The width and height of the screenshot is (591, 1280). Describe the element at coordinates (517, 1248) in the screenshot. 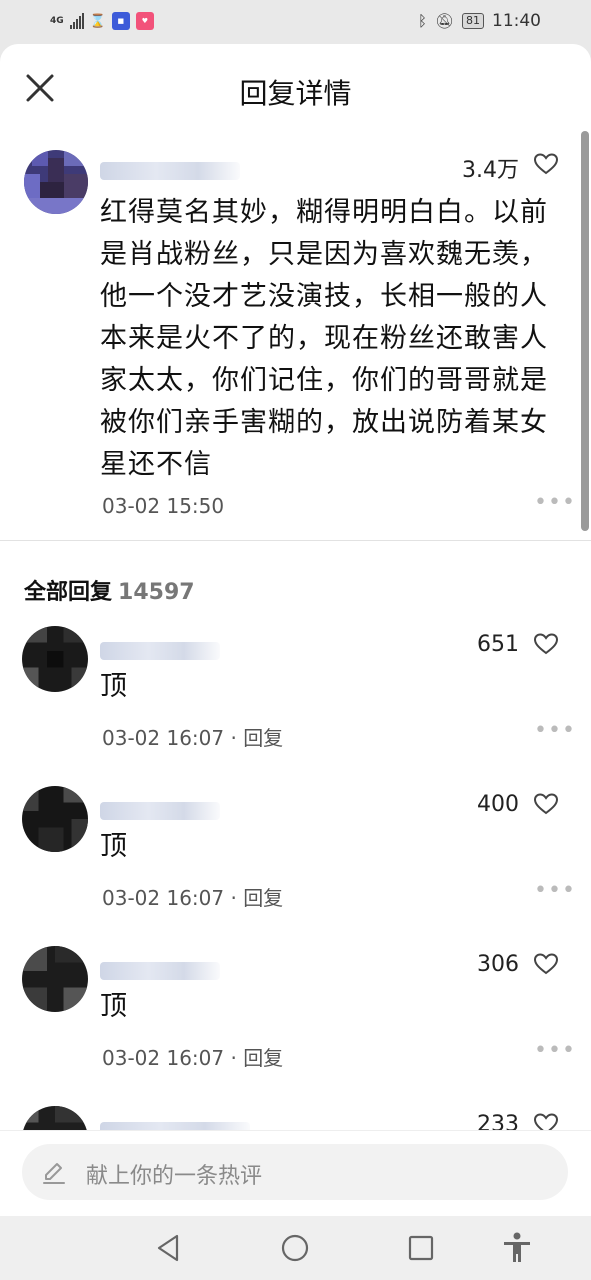

I see `accessibility-icon` at that location.